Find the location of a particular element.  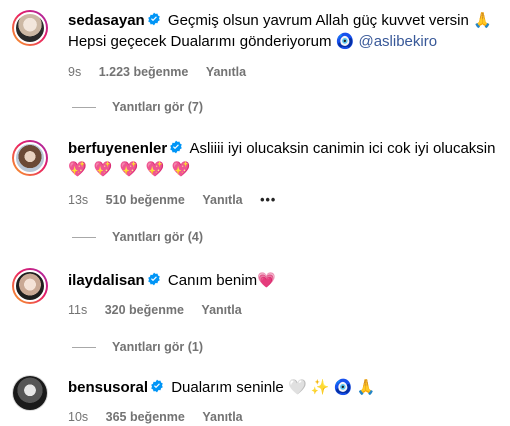

sparkles-emoji: ✨ is located at coordinates (320, 387).